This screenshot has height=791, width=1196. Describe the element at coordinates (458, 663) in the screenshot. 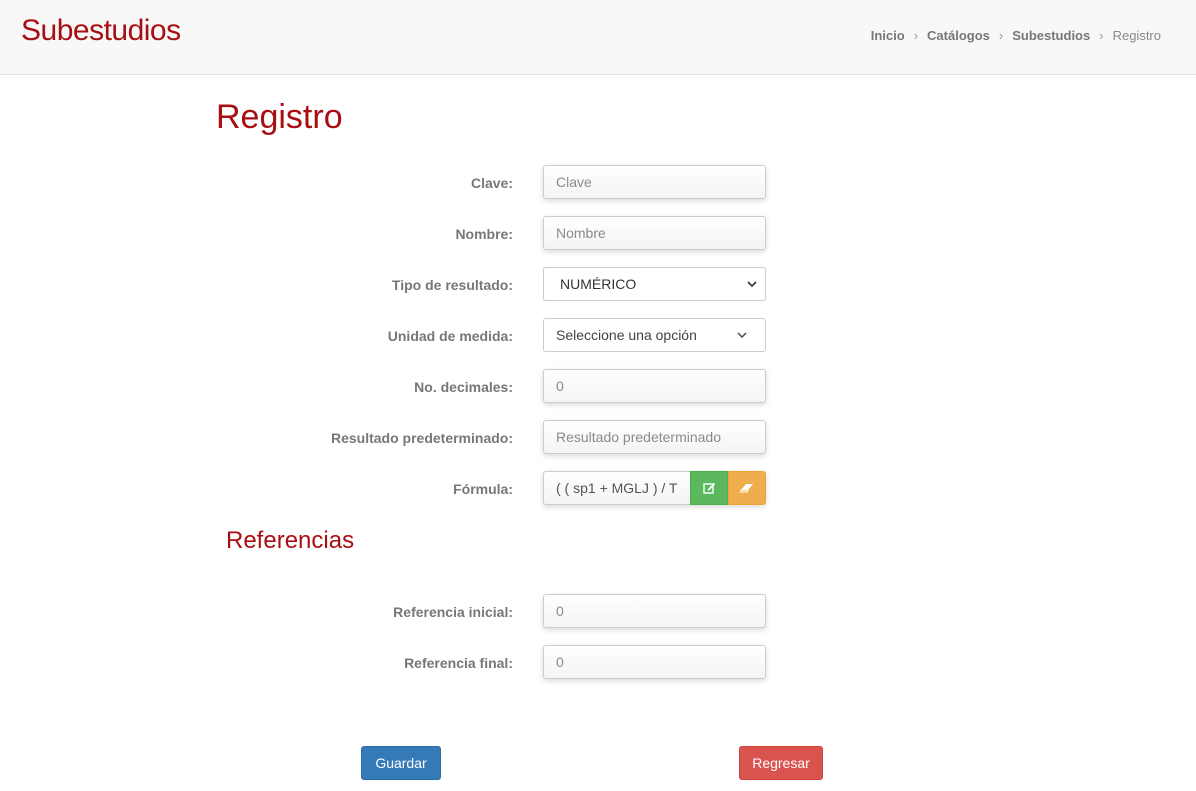

I see `referencia-final-label: Referencia final:` at that location.